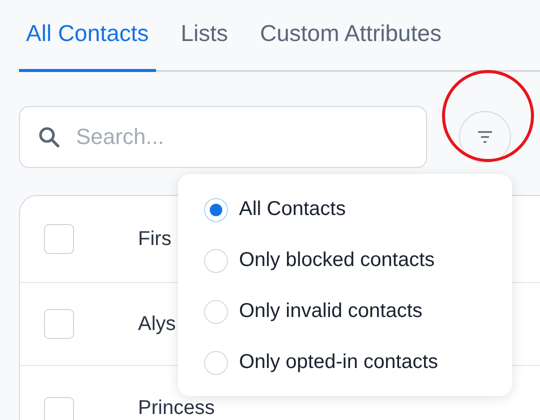 The image size is (540, 420). I want to click on tab: Custom Attributes, so click(351, 43).